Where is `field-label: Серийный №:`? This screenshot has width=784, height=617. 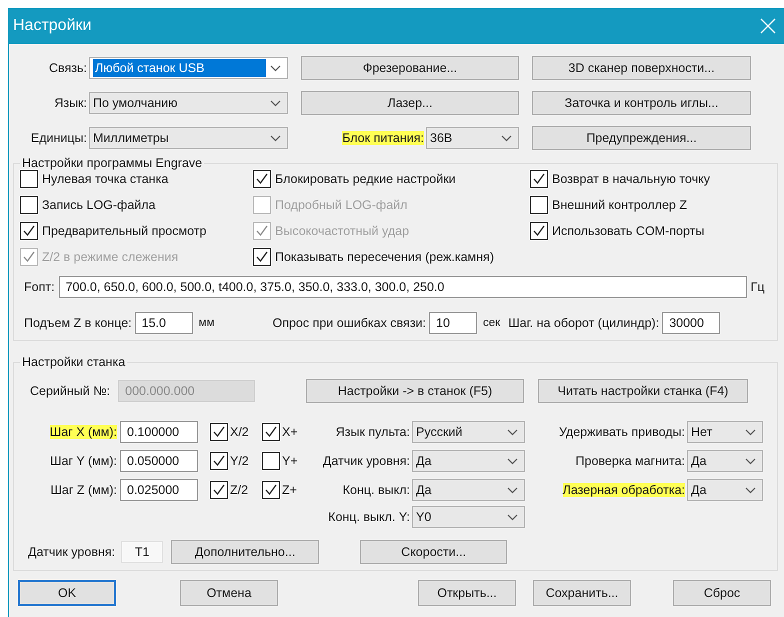 field-label: Серийный №: is located at coordinates (70, 391).